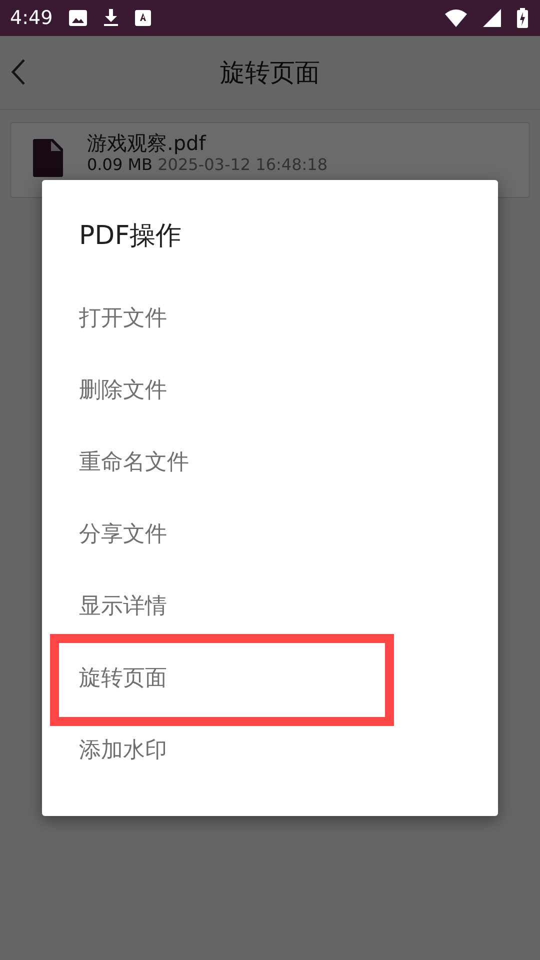 The height and width of the screenshot is (960, 540). Describe the element at coordinates (270, 392) in the screenshot. I see `menu-item: 删除文件` at that location.